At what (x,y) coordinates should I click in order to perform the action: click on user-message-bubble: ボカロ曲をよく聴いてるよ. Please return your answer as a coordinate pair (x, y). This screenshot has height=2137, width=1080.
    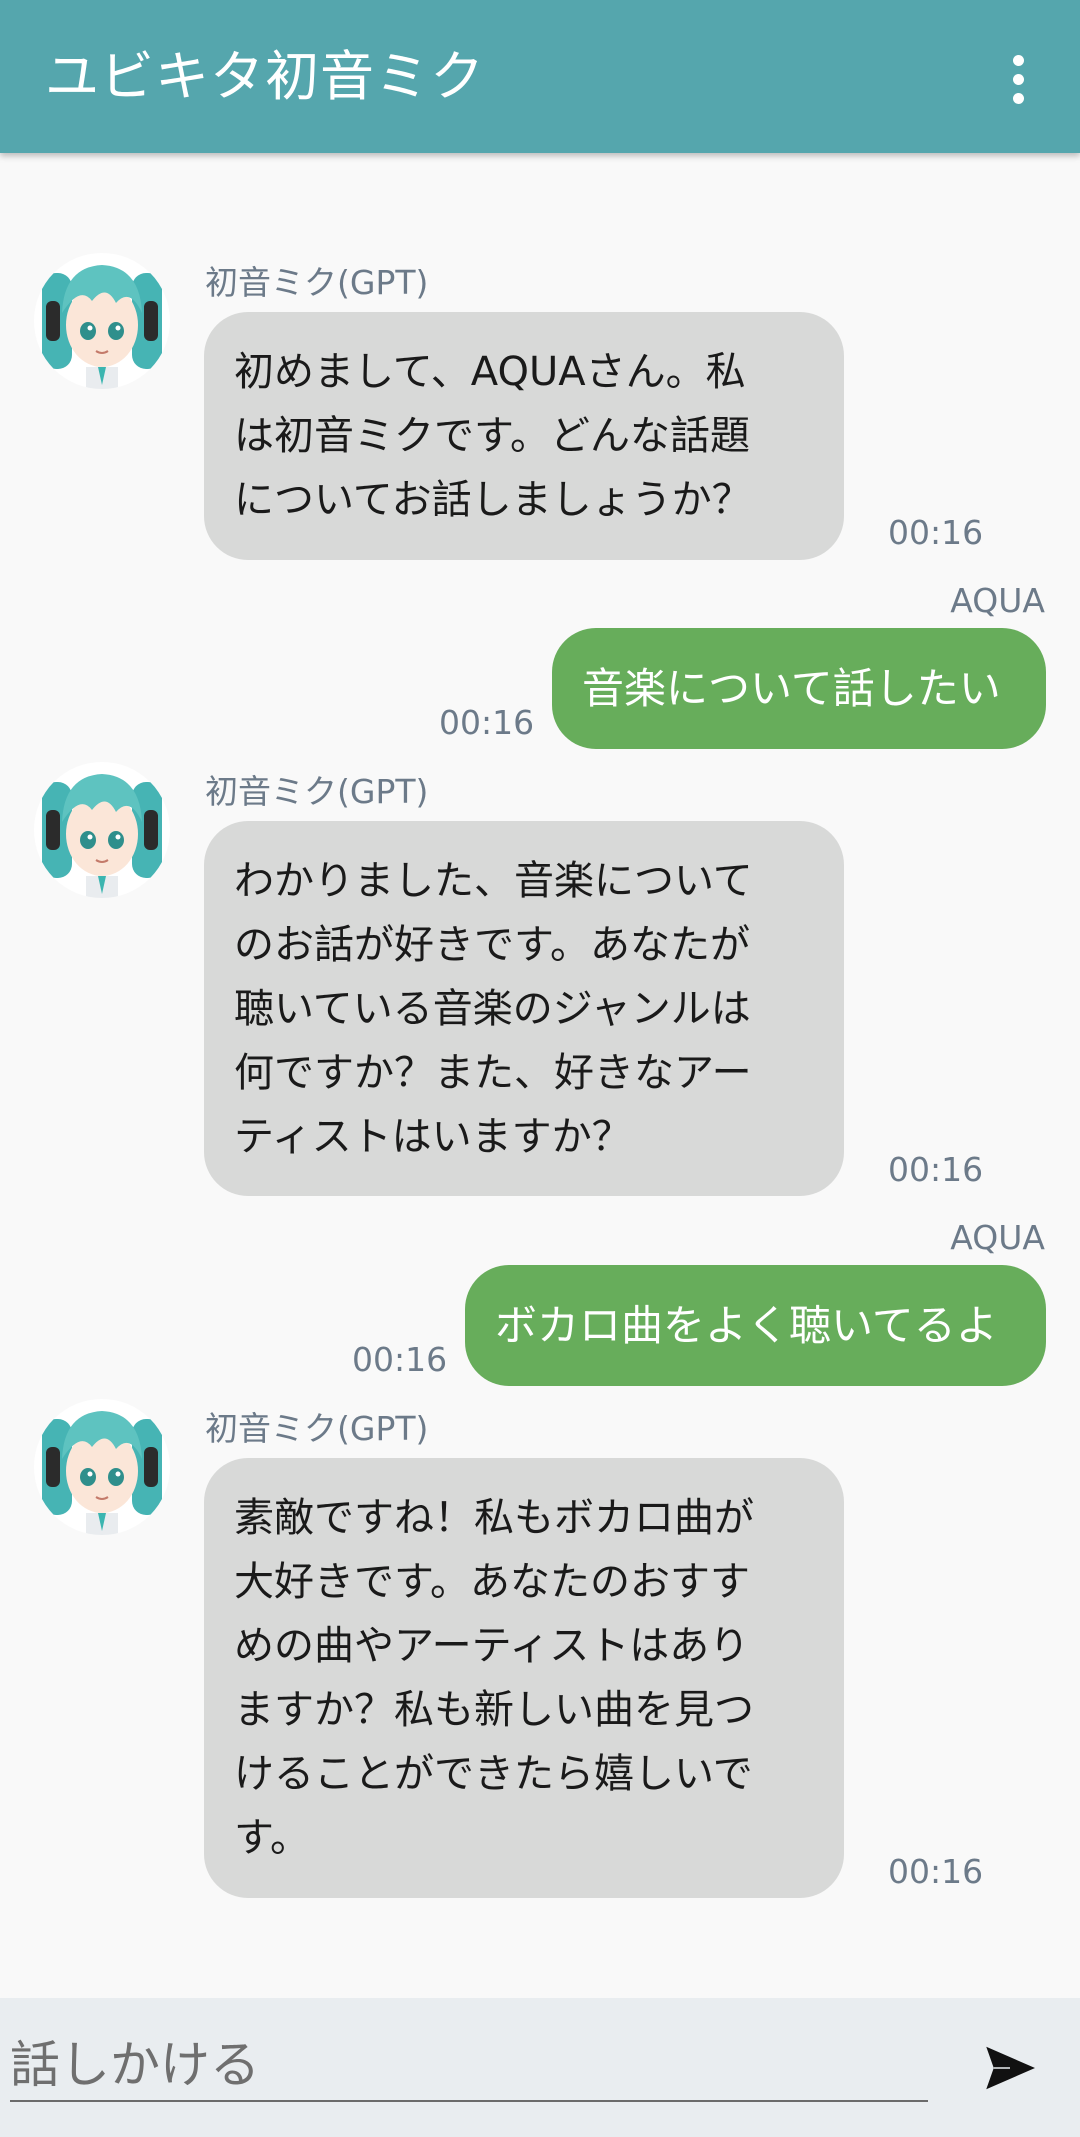
    Looking at the image, I should click on (755, 1325).